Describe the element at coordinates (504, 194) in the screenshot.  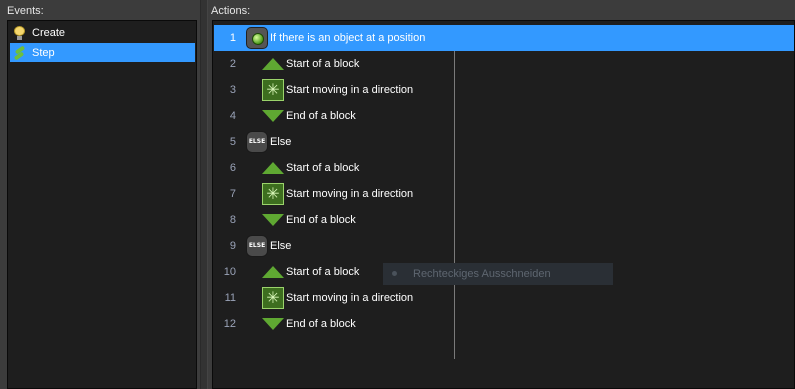
I see `action-row-7: 7 Start moving in a direction` at that location.